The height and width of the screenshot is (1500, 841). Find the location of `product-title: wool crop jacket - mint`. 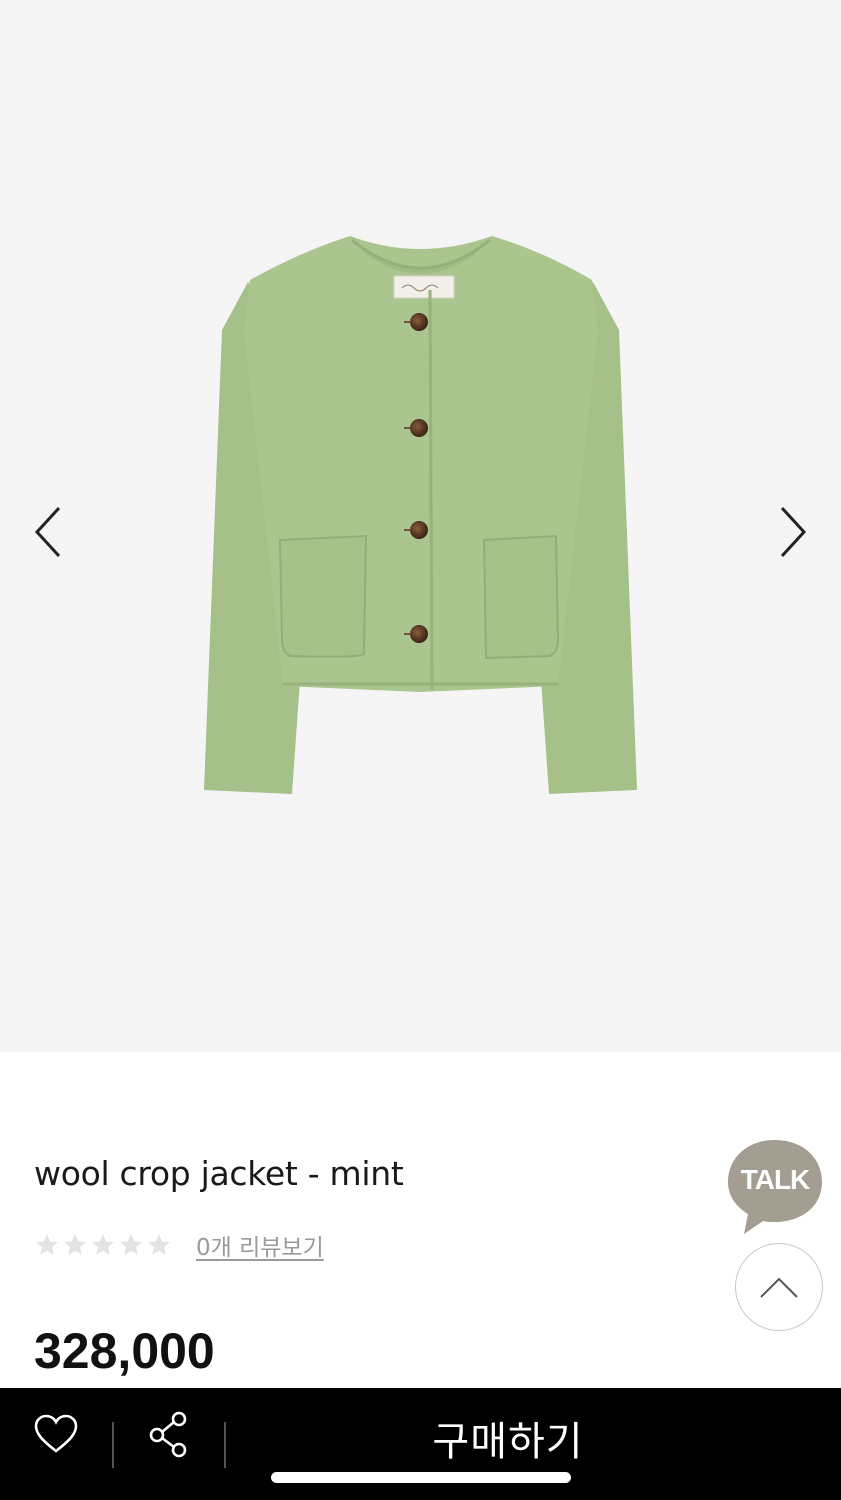

product-title: wool crop jacket - mint is located at coordinates (219, 1173).